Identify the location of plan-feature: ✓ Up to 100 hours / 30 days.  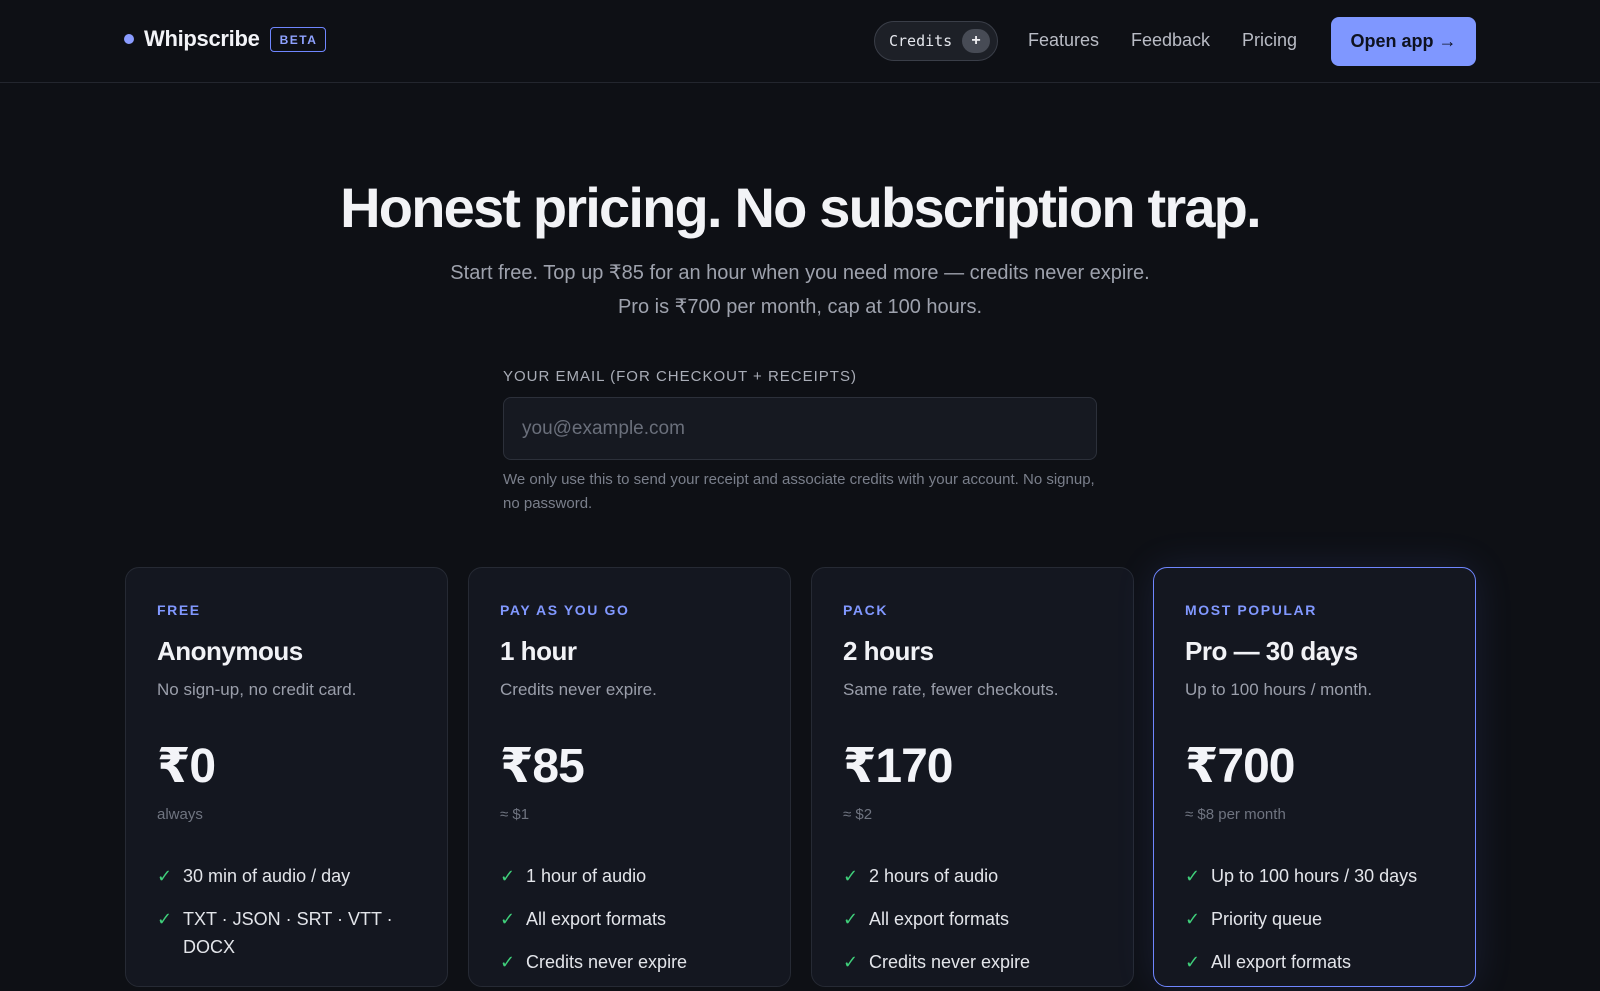
(1320, 876).